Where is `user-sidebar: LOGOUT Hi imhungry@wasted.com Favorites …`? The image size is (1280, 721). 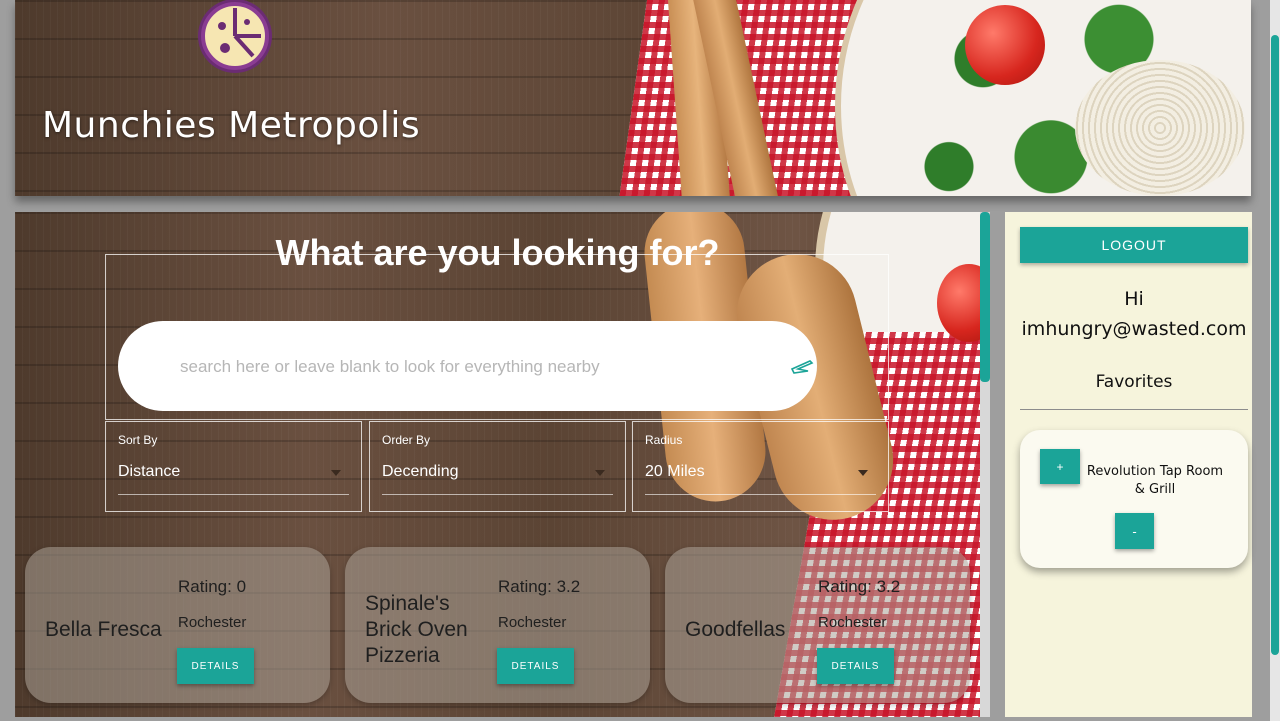
user-sidebar: LOGOUT Hi imhungry@wasted.com Favorites … is located at coordinates (1128, 464).